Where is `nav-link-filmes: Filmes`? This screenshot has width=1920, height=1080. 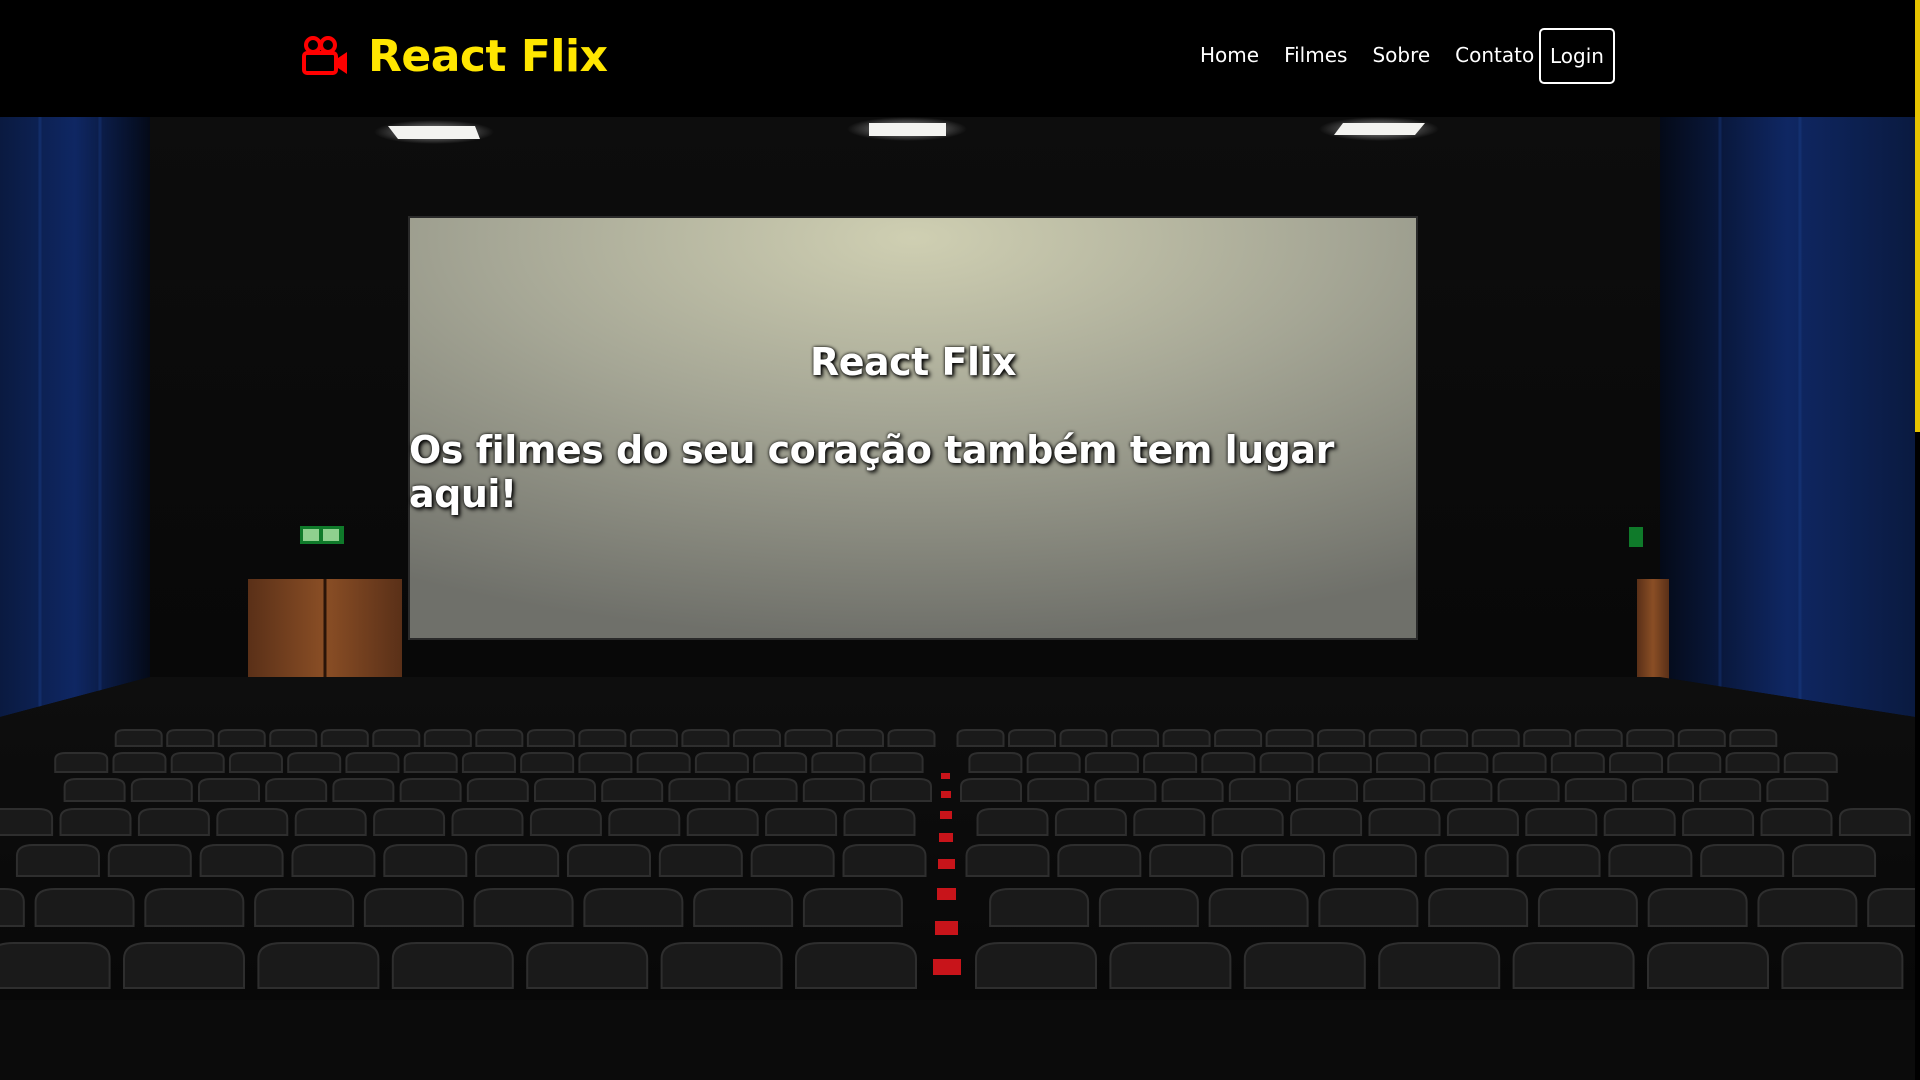 nav-link-filmes: Filmes is located at coordinates (1315, 55).